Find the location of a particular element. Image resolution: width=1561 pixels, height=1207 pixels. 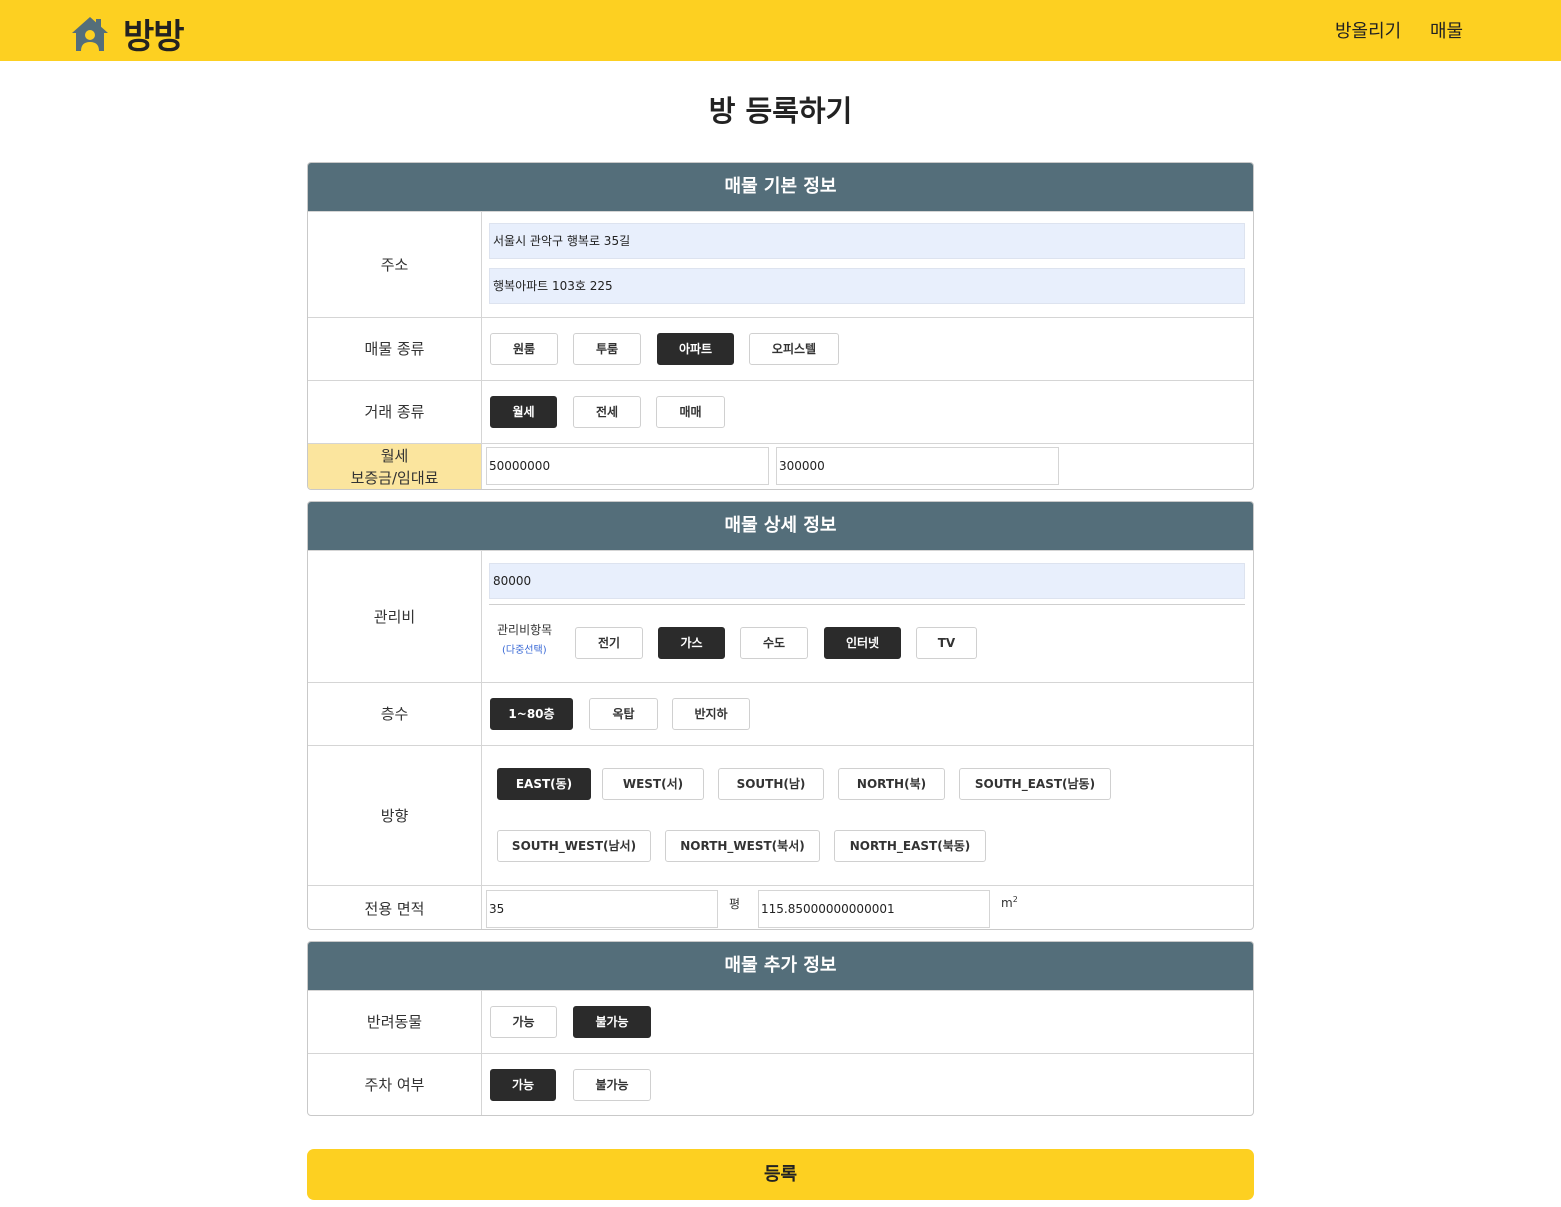

option-south-west: SOUTH_WEST(남서) is located at coordinates (574, 846).